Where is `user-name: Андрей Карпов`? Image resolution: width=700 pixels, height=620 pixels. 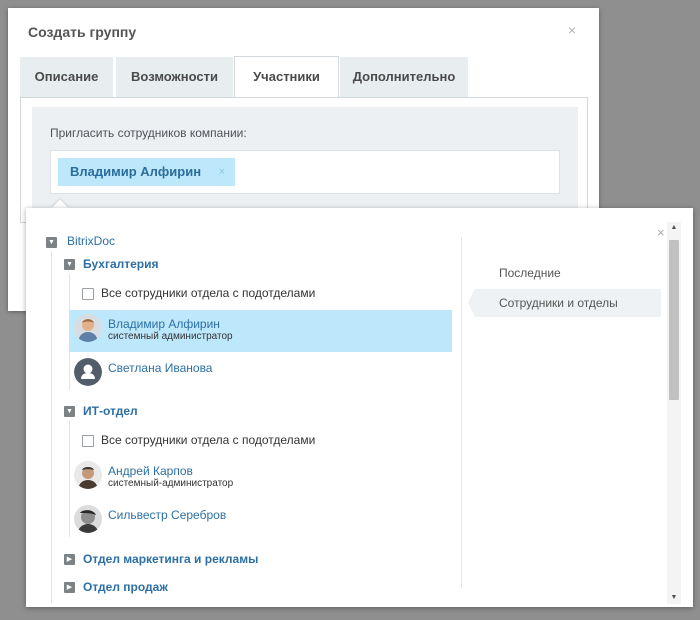 user-name: Андрей Карпов is located at coordinates (150, 471).